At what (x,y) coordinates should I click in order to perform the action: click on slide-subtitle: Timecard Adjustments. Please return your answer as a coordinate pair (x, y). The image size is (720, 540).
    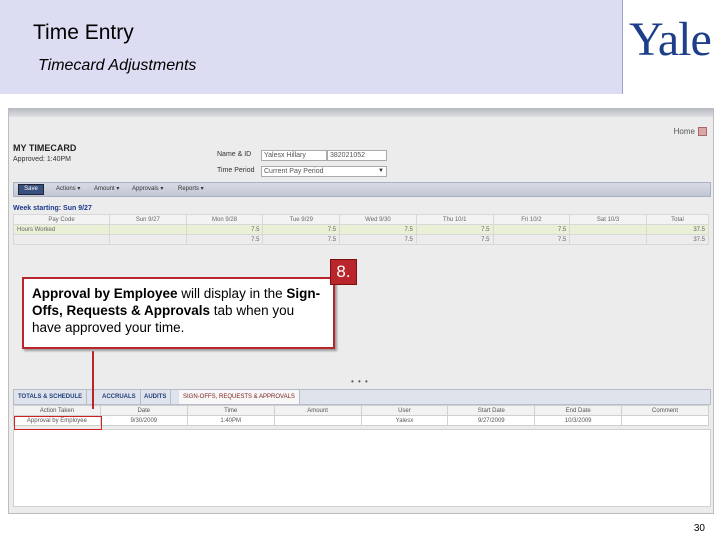
    Looking at the image, I should click on (117, 65).